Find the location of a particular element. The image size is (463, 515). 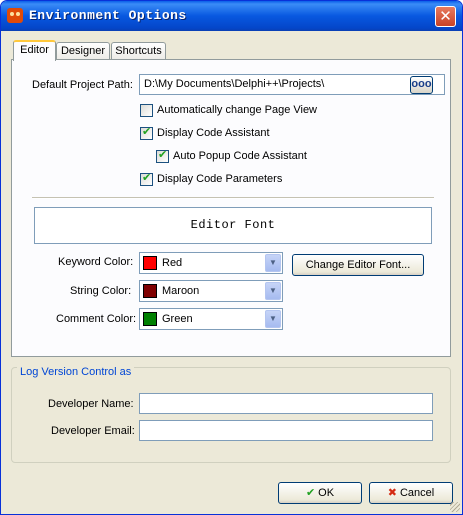

keyword-color-label: Keyword Color: is located at coordinates (96, 262).